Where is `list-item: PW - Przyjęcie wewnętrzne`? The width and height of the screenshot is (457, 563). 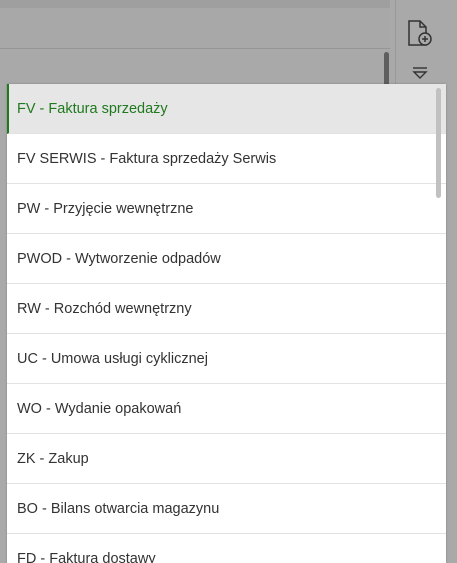 list-item: PW - Przyjęcie wewnętrzne is located at coordinates (226, 209).